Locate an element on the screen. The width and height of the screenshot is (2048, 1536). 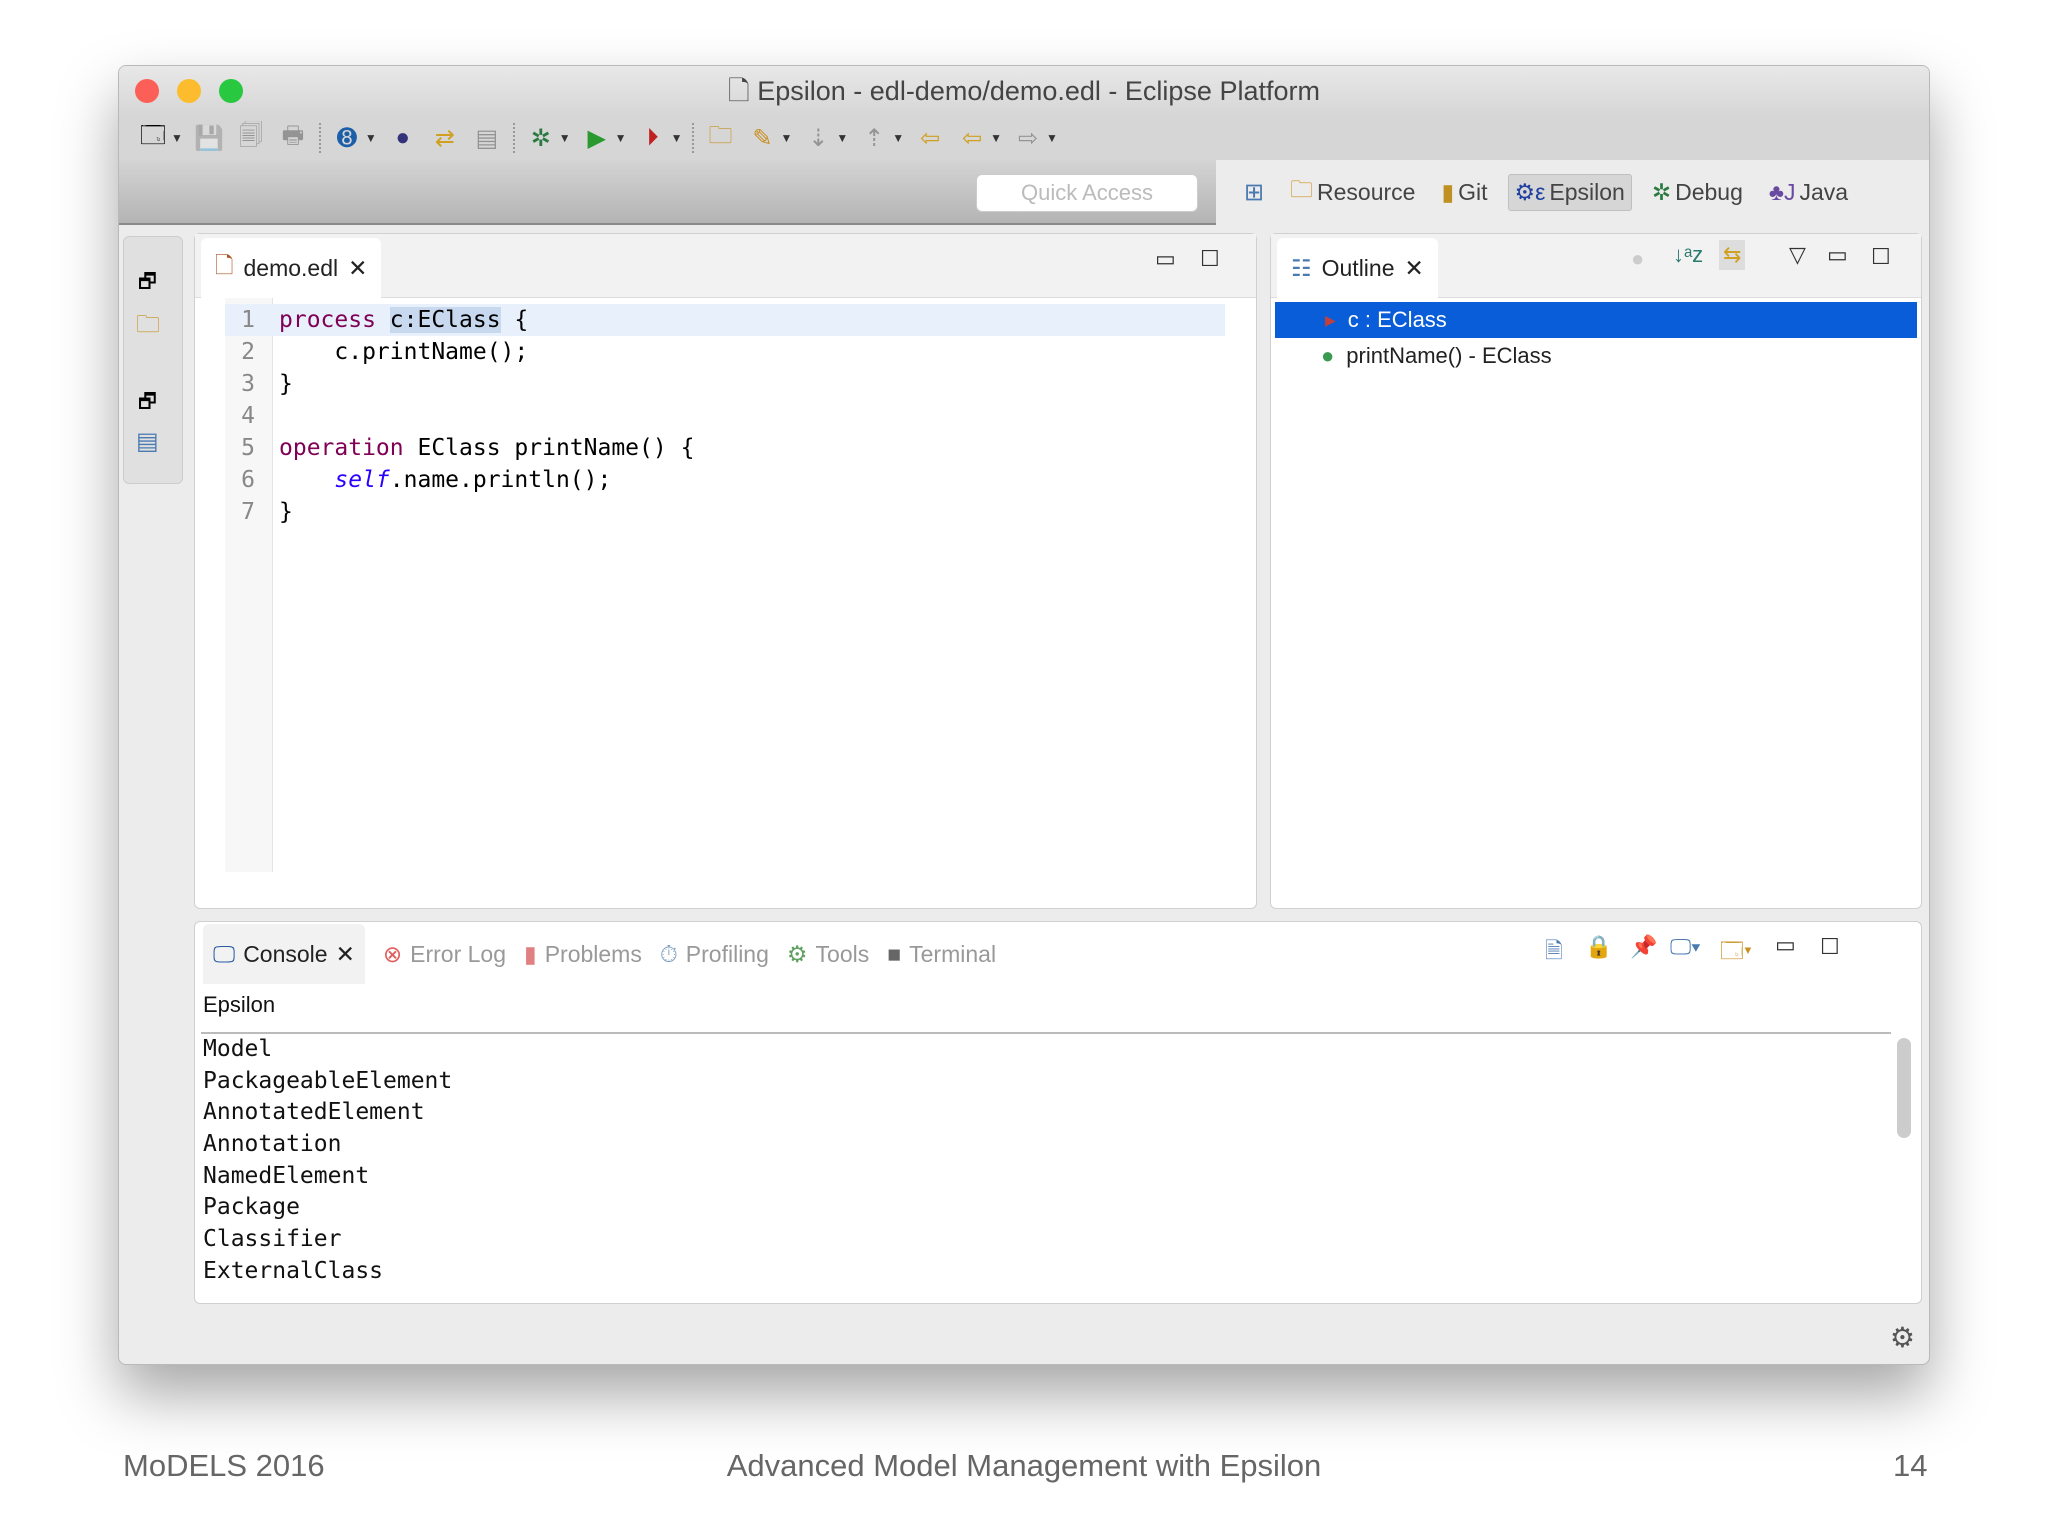
debug-icon: ✲ is located at coordinates (541, 138).